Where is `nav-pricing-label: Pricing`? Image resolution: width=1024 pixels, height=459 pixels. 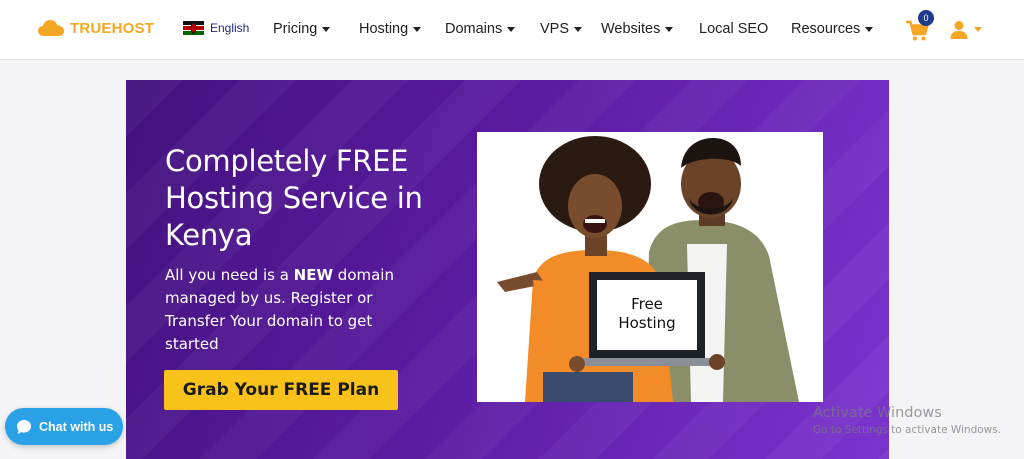
nav-pricing-label: Pricing is located at coordinates (295, 29).